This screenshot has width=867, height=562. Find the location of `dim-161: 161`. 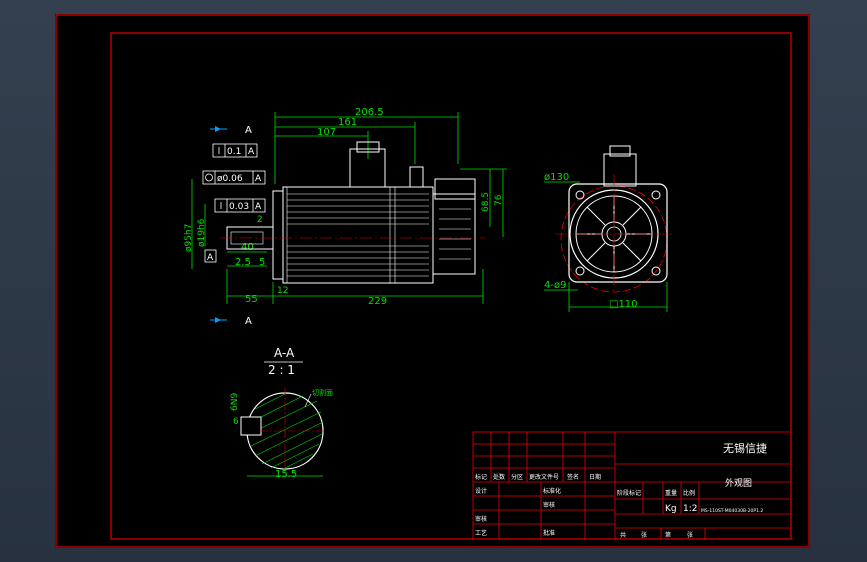

dim-161: 161 is located at coordinates (347, 122).